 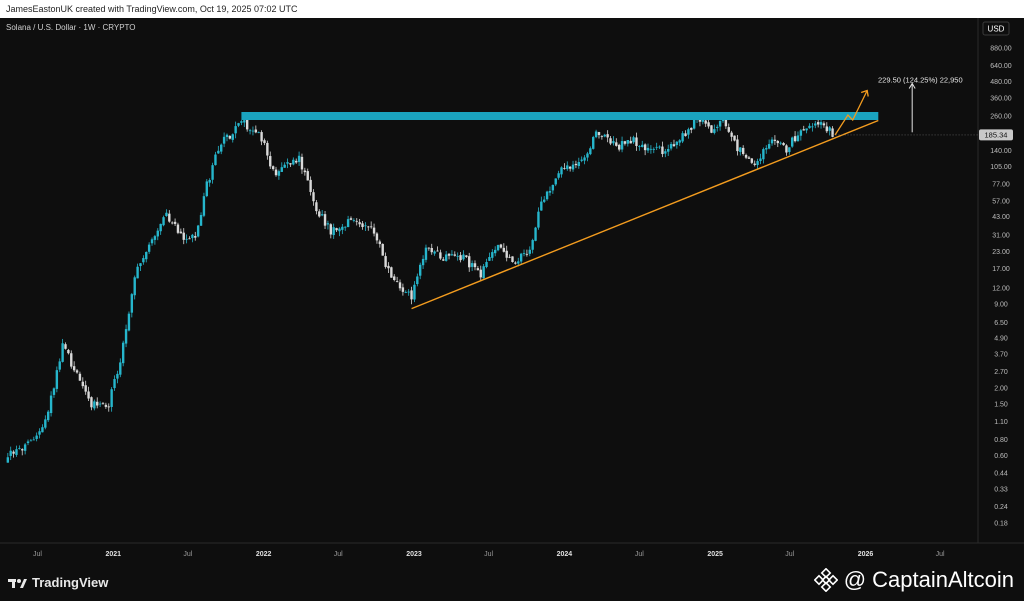 I want to click on captainaltcoin-watermark: @ CaptainAltcoin, so click(x=913, y=580).